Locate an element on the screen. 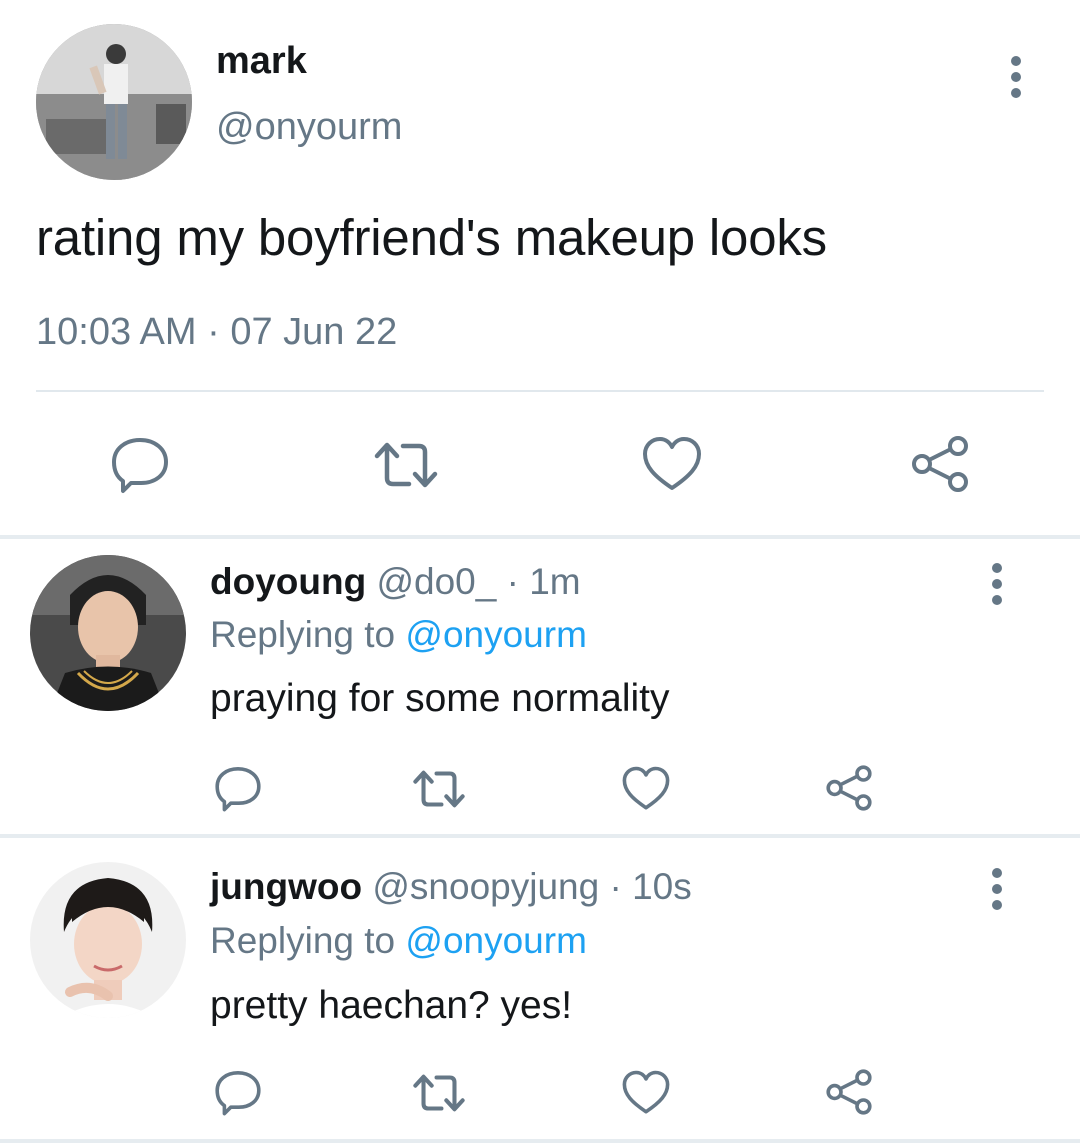 This screenshot has height=1143, width=1080. author-name: jungwoo is located at coordinates (286, 886).